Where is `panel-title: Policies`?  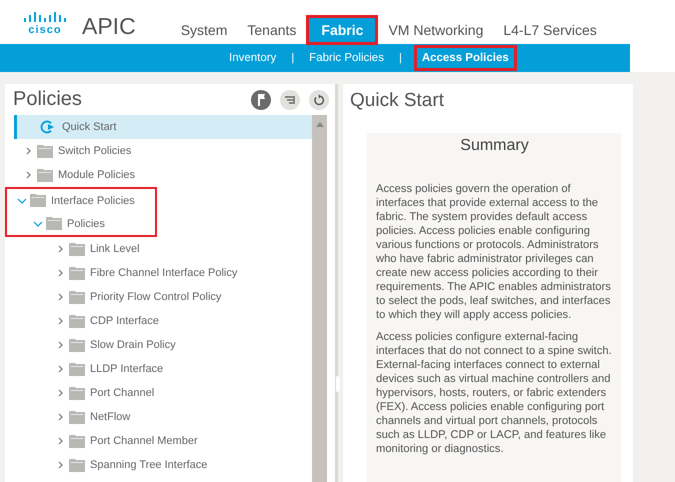
panel-title: Policies is located at coordinates (48, 99).